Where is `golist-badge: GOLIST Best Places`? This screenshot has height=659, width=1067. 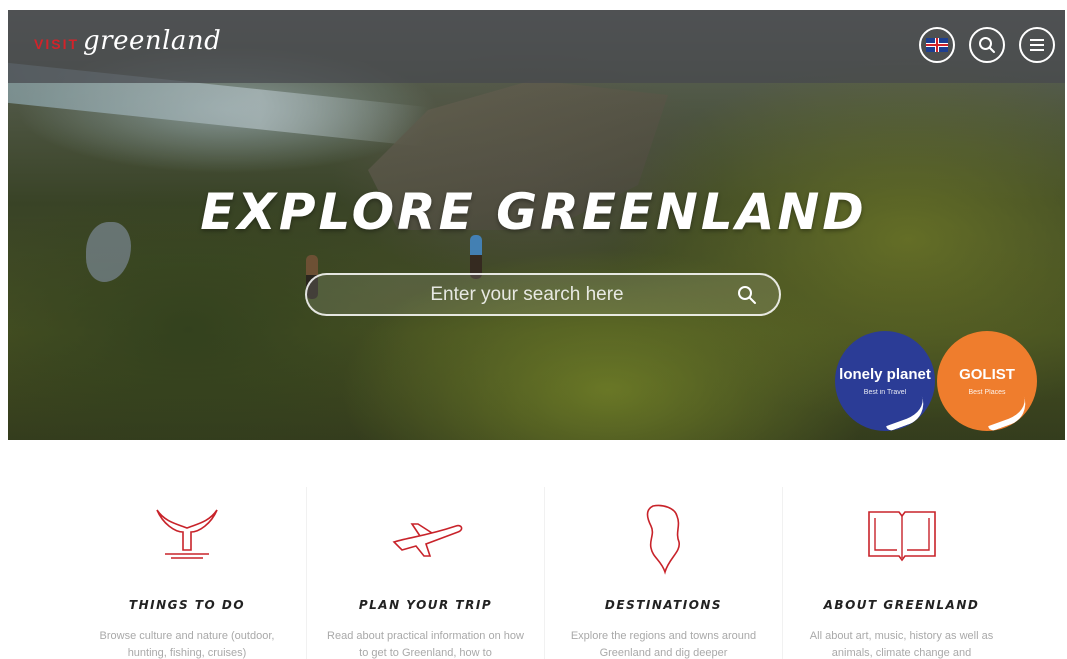
golist-badge: GOLIST Best Places is located at coordinates (987, 381).